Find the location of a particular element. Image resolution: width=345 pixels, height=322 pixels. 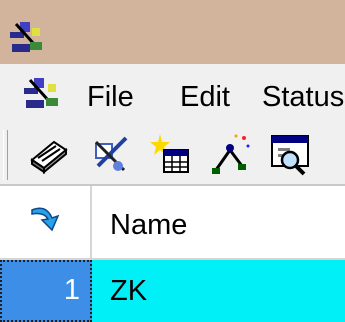

column-header-name: Name is located at coordinates (148, 225).